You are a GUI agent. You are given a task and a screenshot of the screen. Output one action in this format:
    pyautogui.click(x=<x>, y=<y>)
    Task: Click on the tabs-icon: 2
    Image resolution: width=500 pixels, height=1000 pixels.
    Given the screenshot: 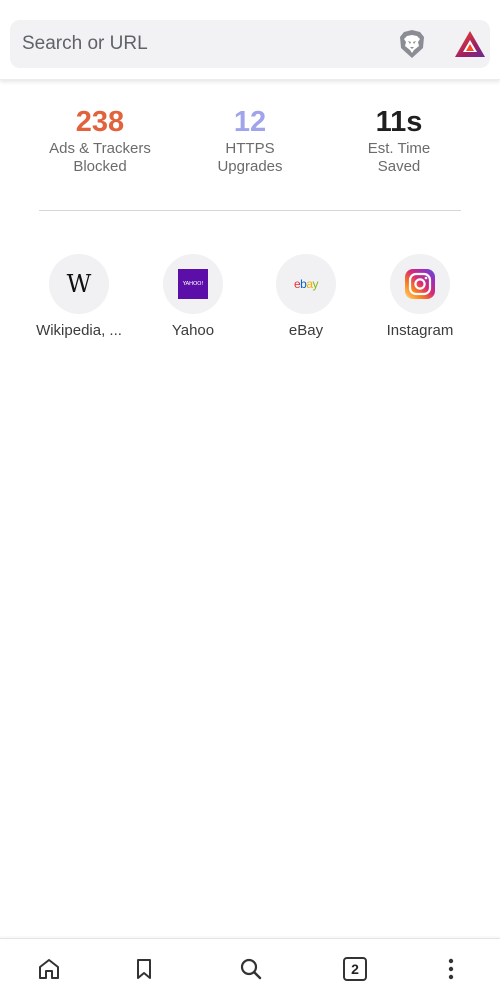 What is the action you would take?
    pyautogui.click(x=355, y=969)
    